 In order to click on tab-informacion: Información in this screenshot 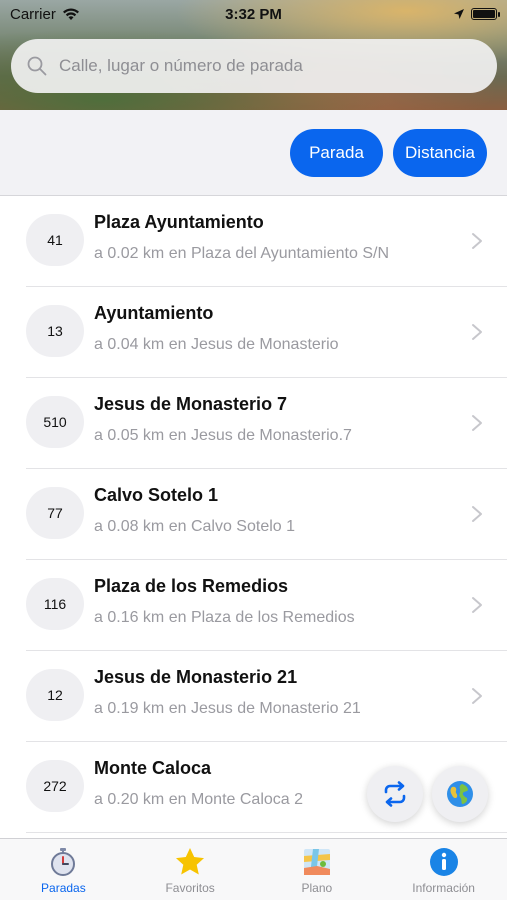, I will do `click(443, 869)`.